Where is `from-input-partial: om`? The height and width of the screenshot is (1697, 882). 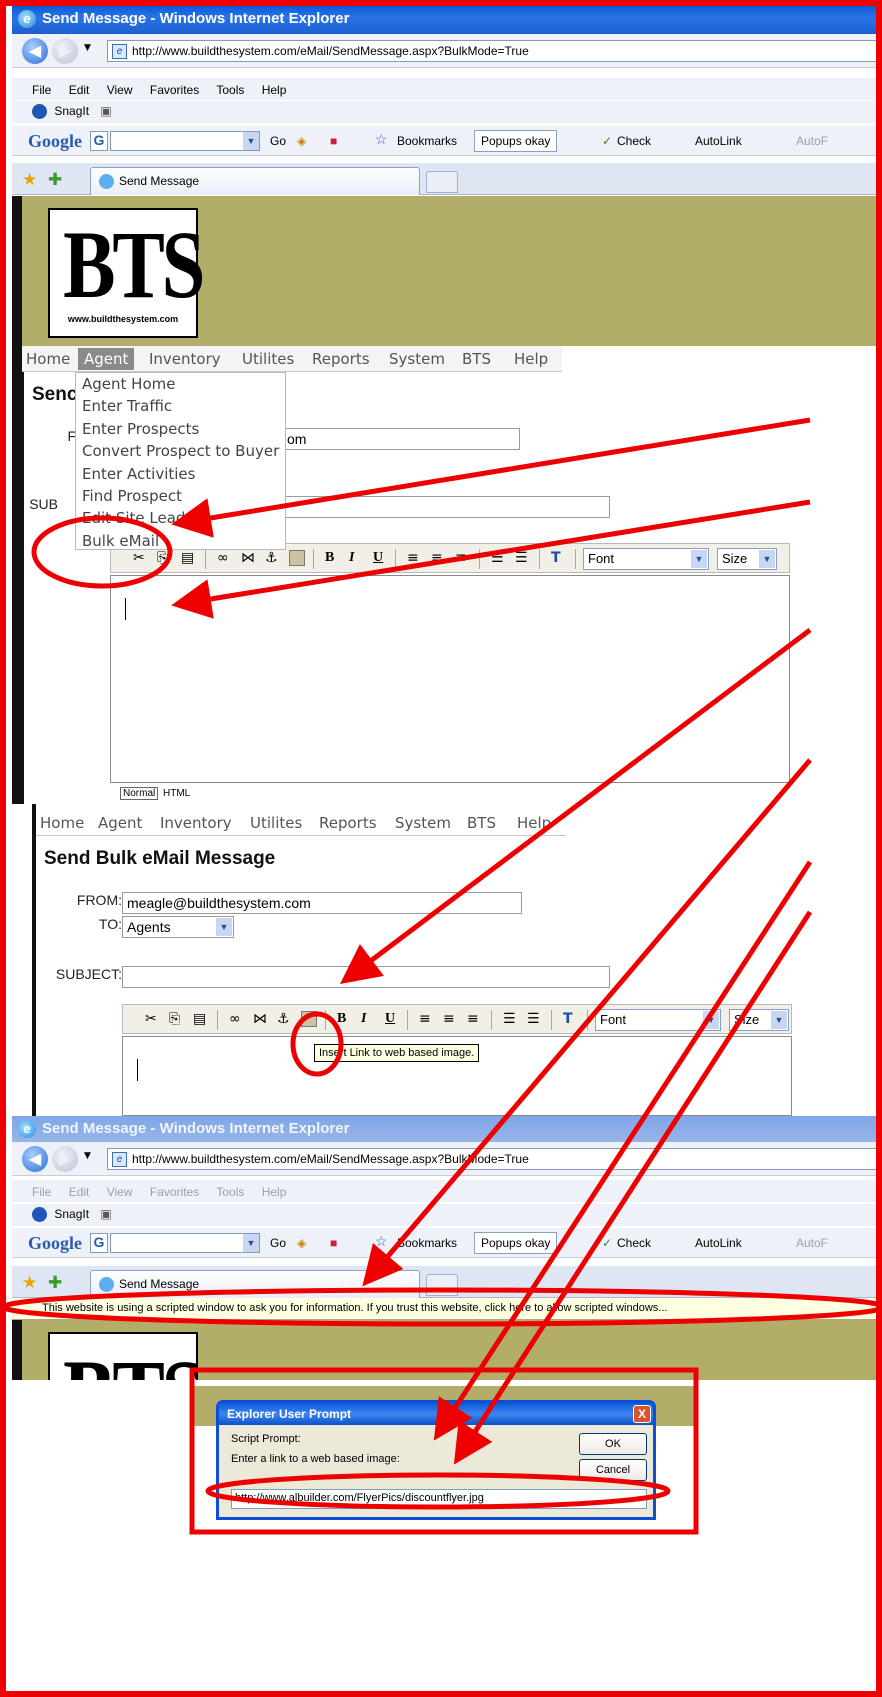 from-input-partial: om is located at coordinates (401, 439).